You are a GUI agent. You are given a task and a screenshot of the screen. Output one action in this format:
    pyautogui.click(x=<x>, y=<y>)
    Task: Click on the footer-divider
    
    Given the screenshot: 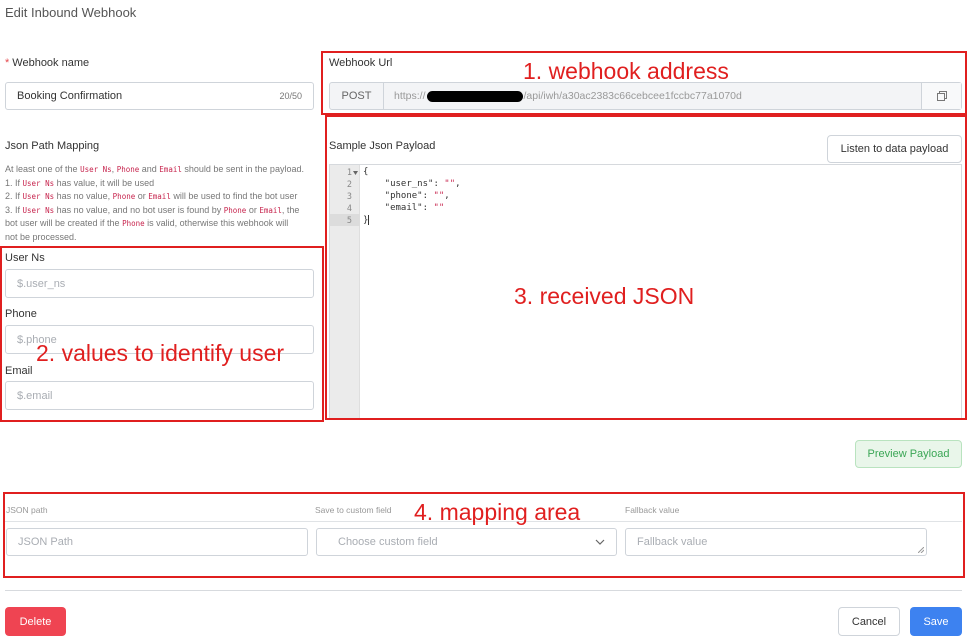 What is the action you would take?
    pyautogui.click(x=483, y=590)
    